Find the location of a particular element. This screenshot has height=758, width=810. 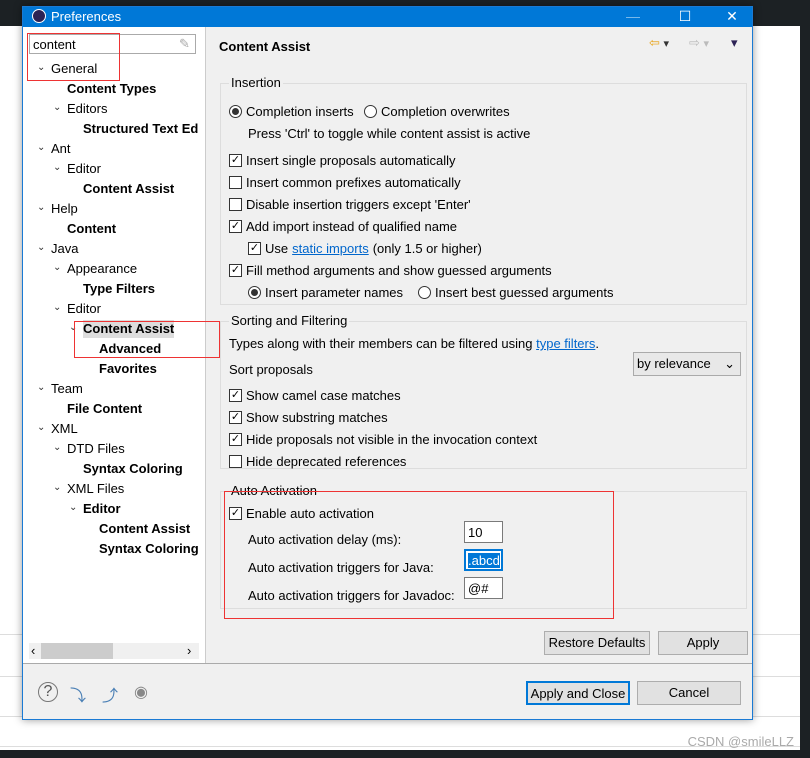

tree-item: Editors is located at coordinates (87, 109).